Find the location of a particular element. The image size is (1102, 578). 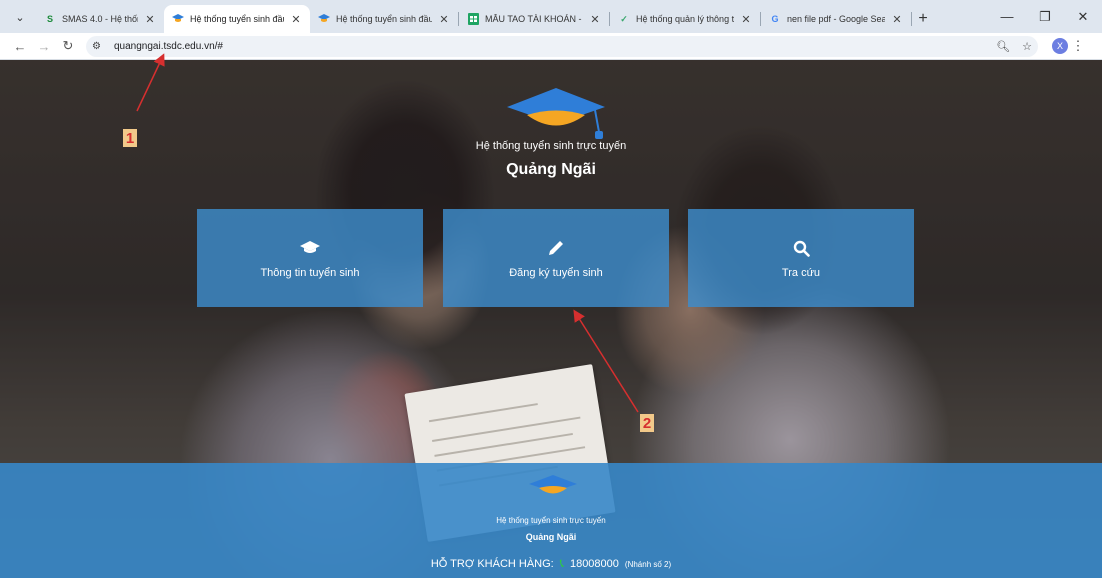

footer-title: Quảng Ngãi is located at coordinates (551, 537).